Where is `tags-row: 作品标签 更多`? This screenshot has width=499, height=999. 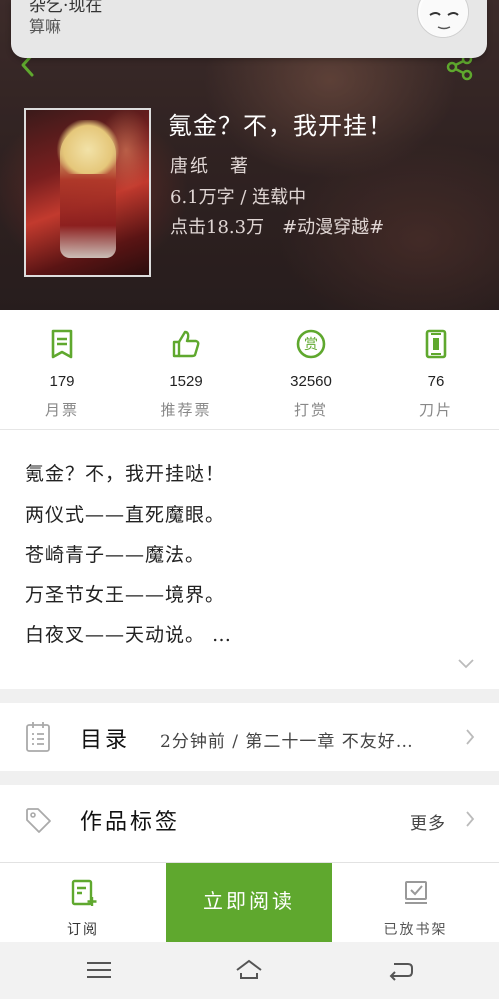
tags-row: 作品标签 更多 is located at coordinates (249, 819).